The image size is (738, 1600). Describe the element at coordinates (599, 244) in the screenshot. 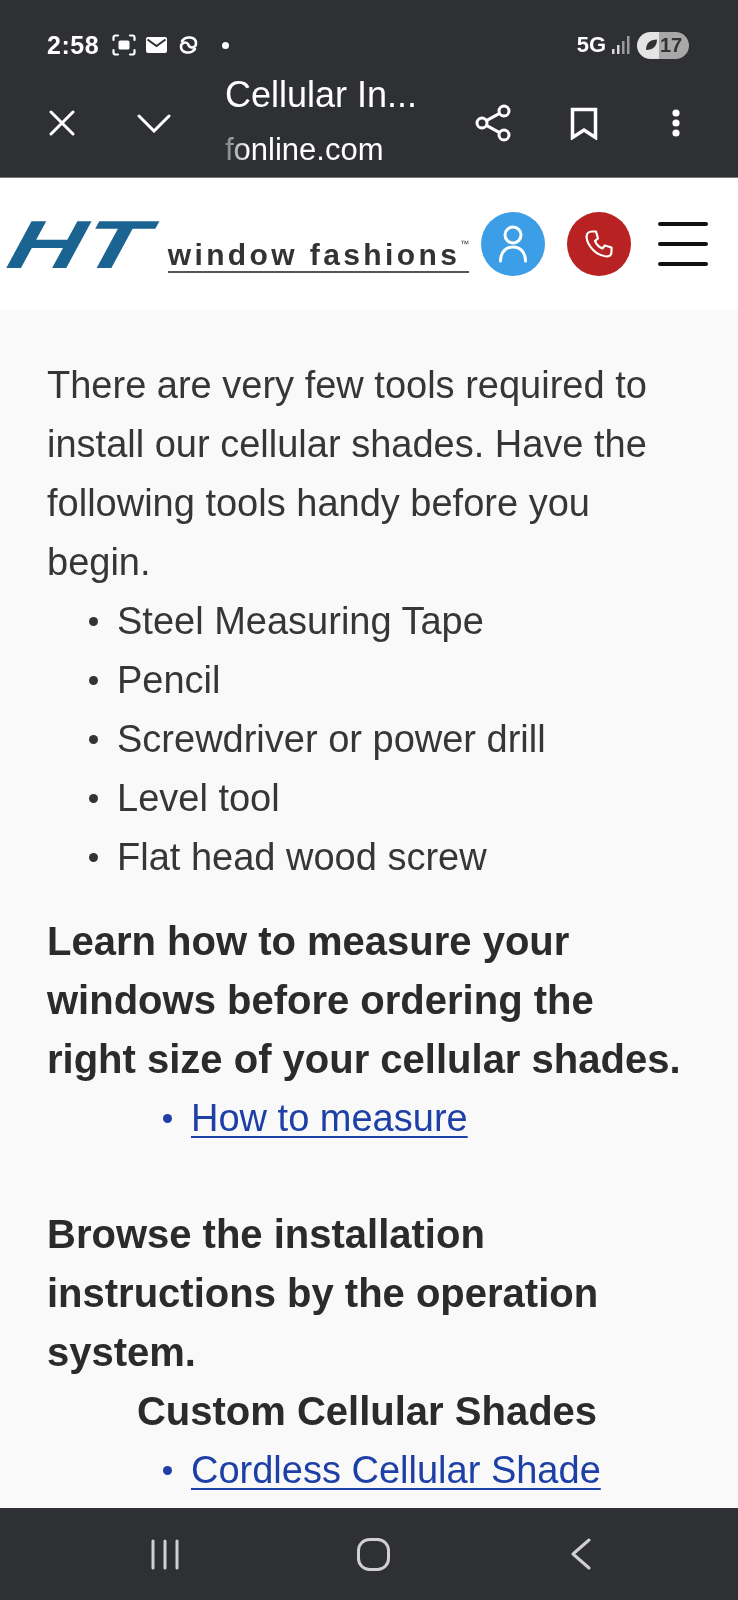

I see `phone-icon` at that location.